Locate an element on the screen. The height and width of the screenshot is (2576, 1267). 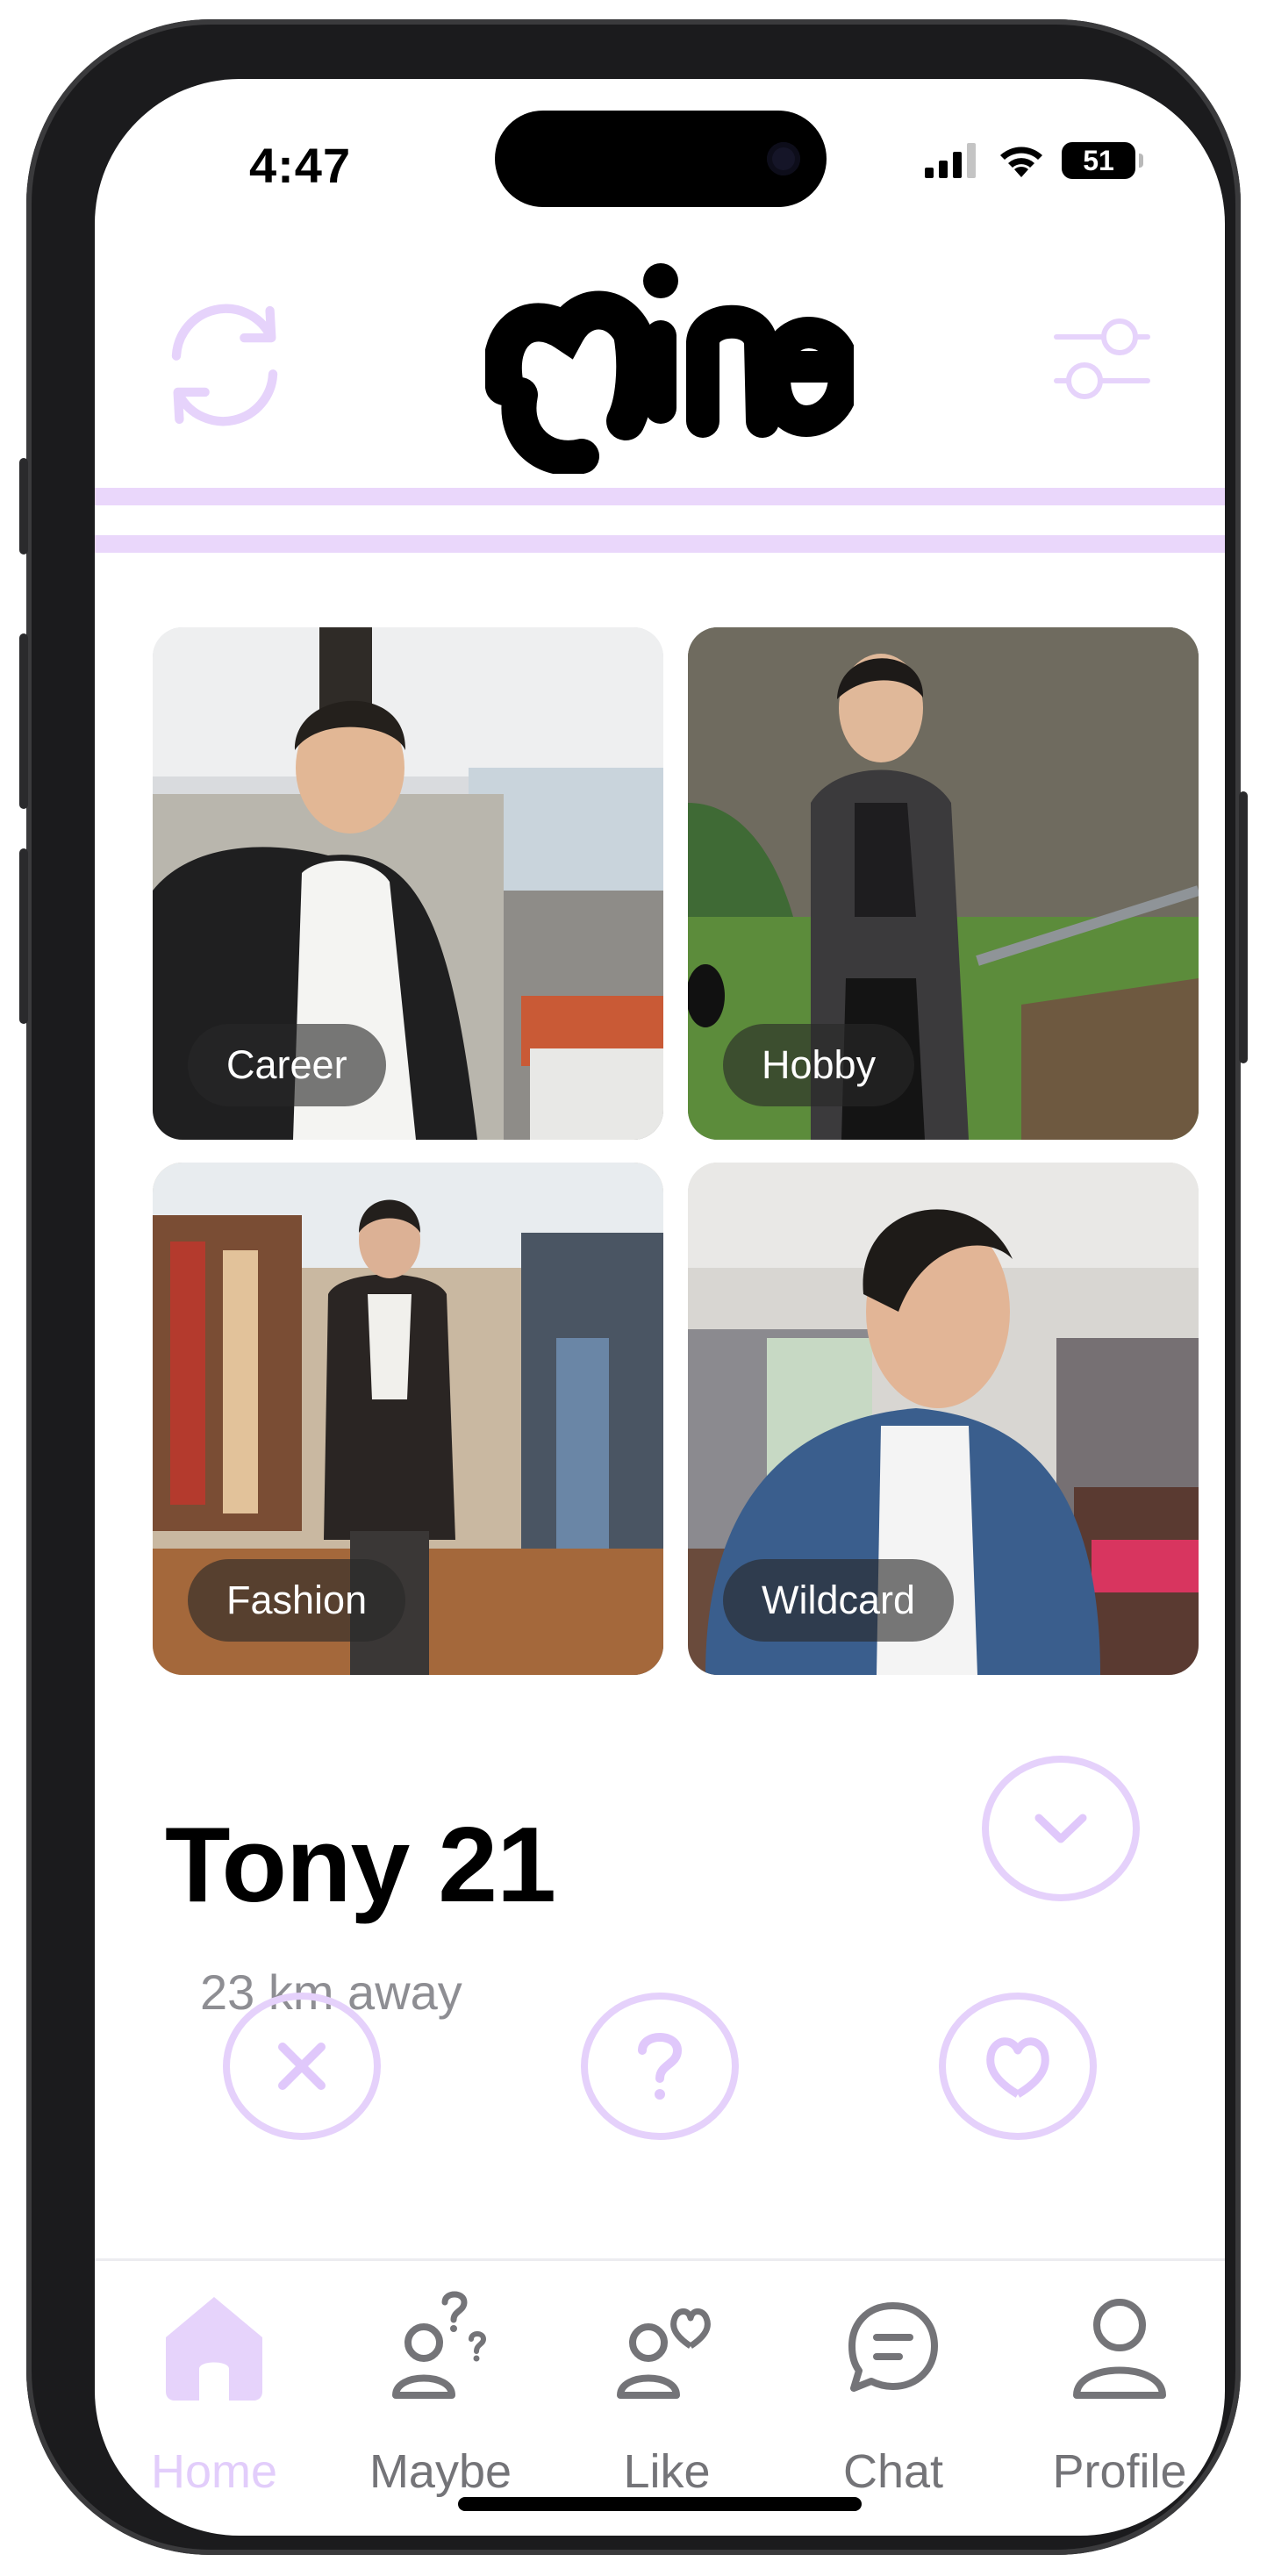
tab-profile: Profile is located at coordinates (1120, 2390).